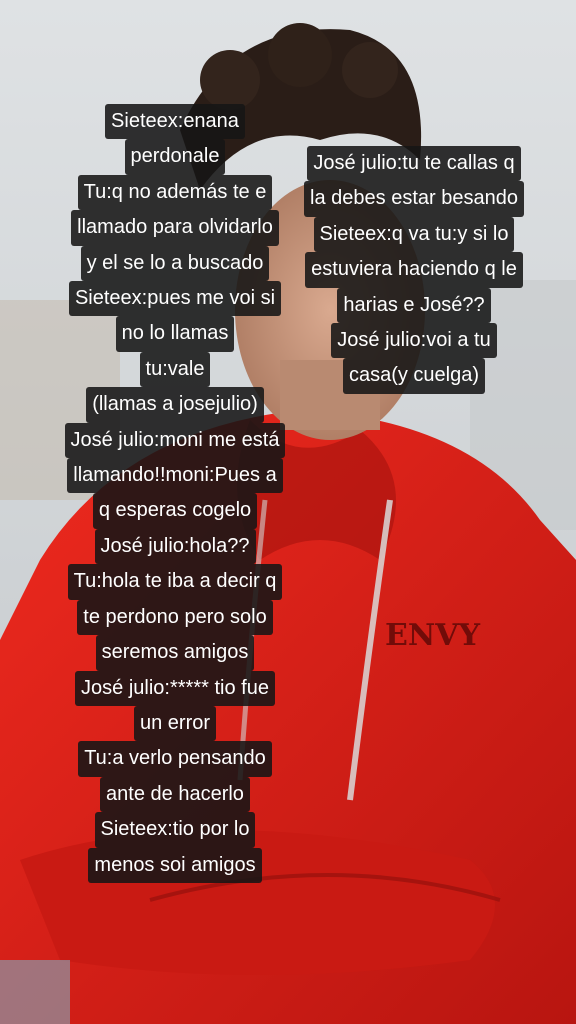 This screenshot has width=576, height=1024. Describe the element at coordinates (175, 122) in the screenshot. I see `caption-line: Sieteex:enana` at that location.